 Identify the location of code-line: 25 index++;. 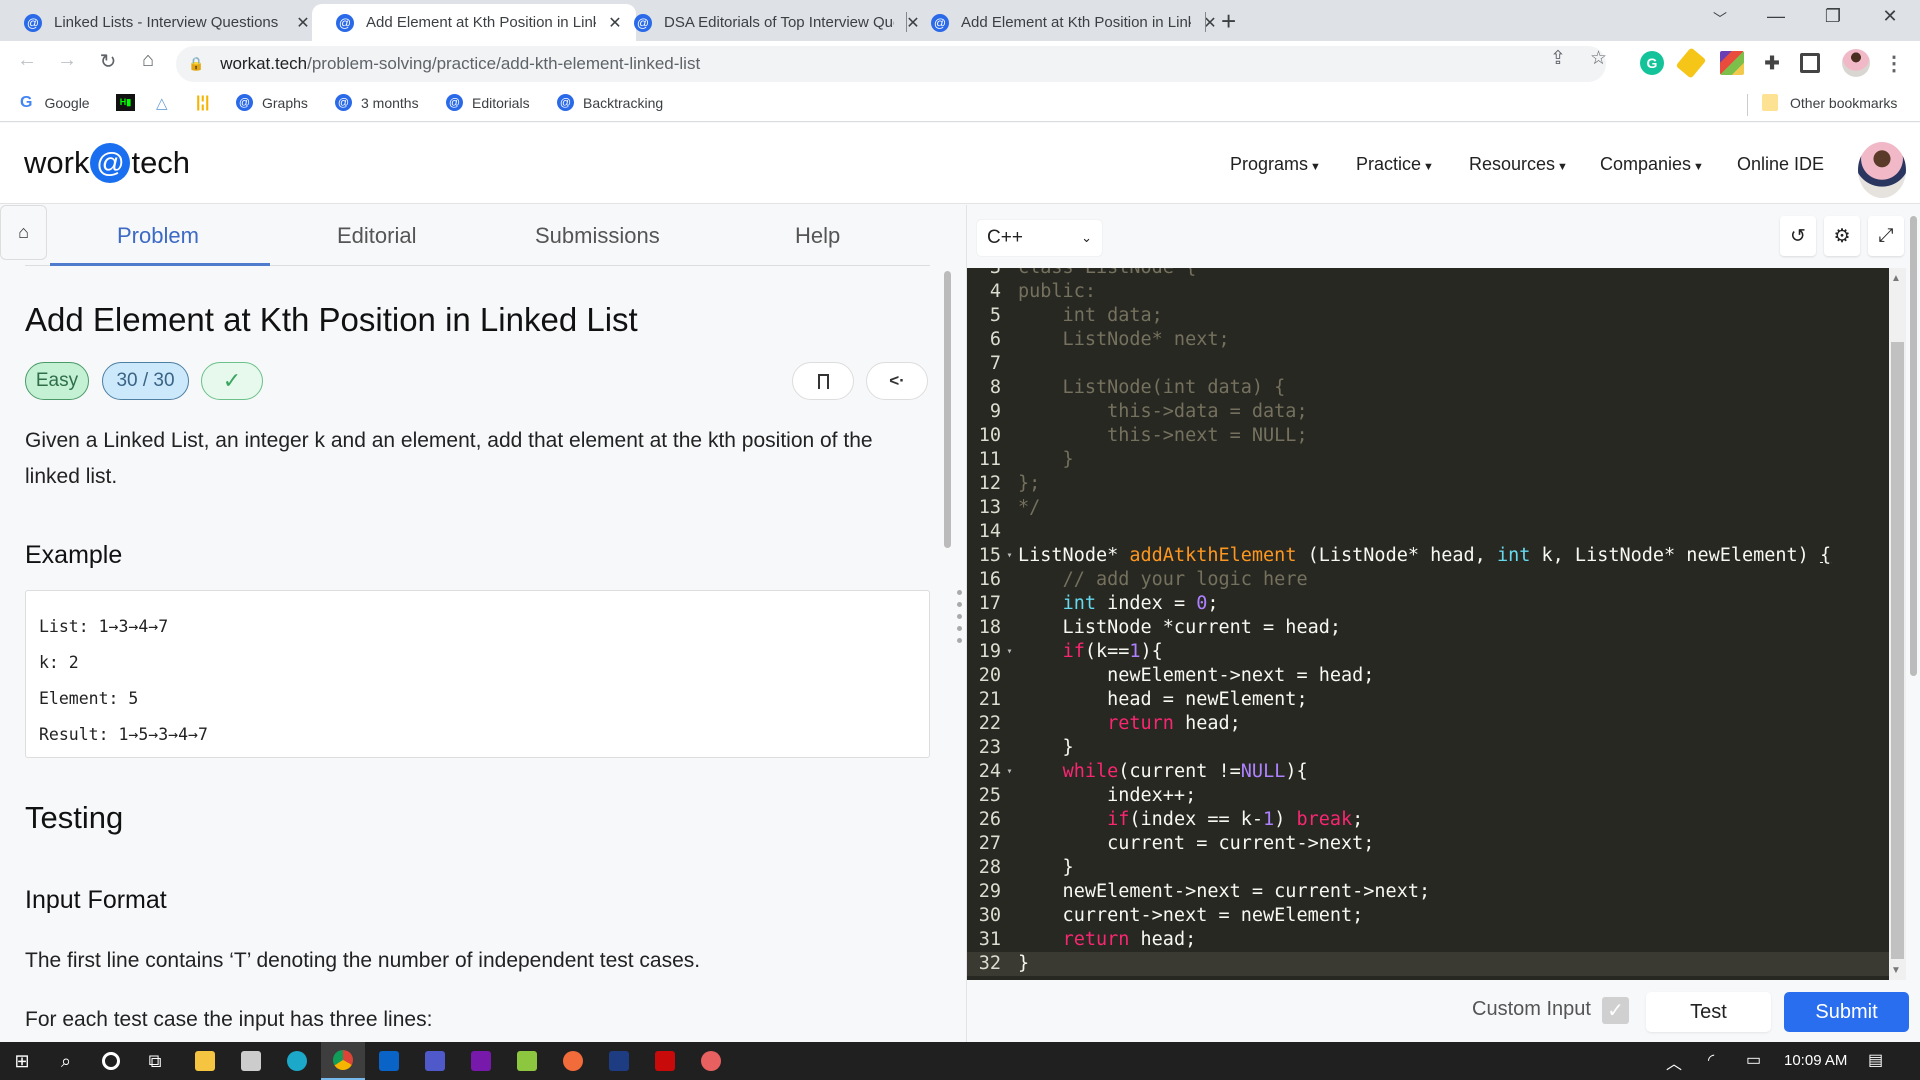
(1428, 796).